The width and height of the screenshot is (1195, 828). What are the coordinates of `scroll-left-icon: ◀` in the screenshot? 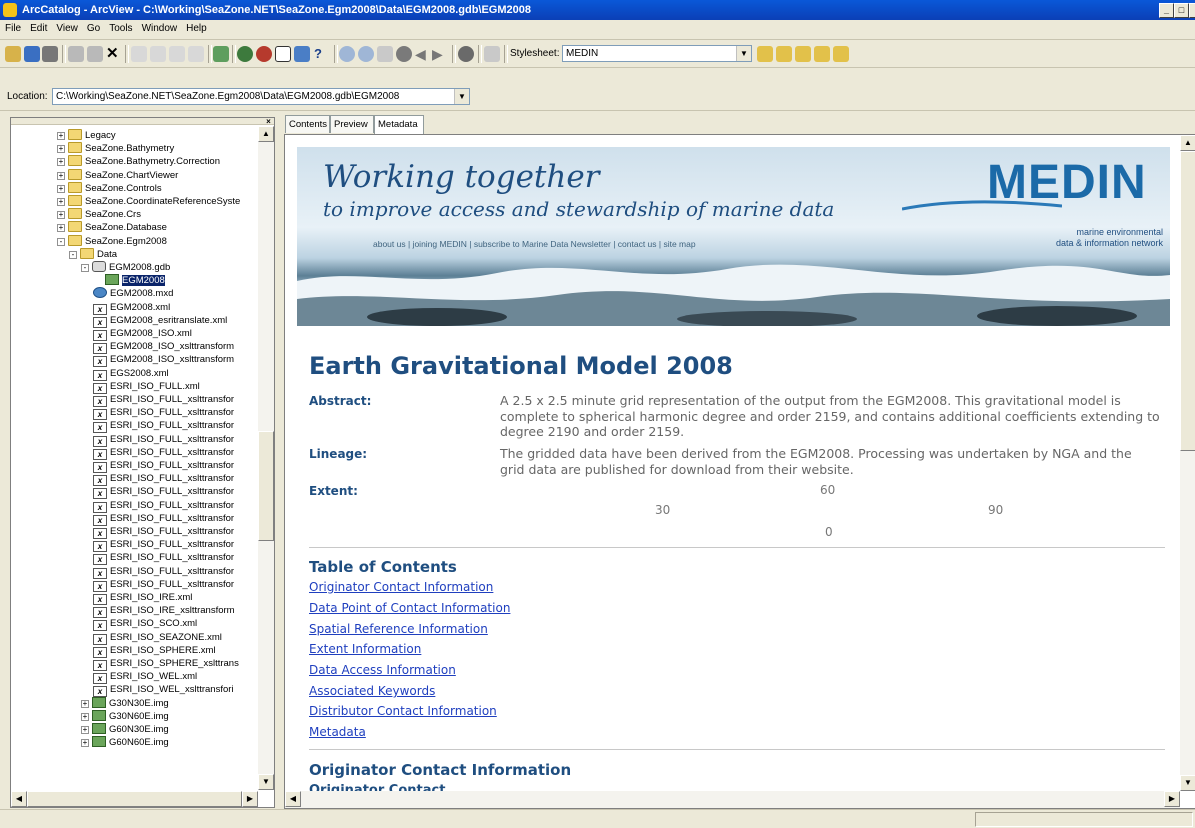 It's located at (19, 799).